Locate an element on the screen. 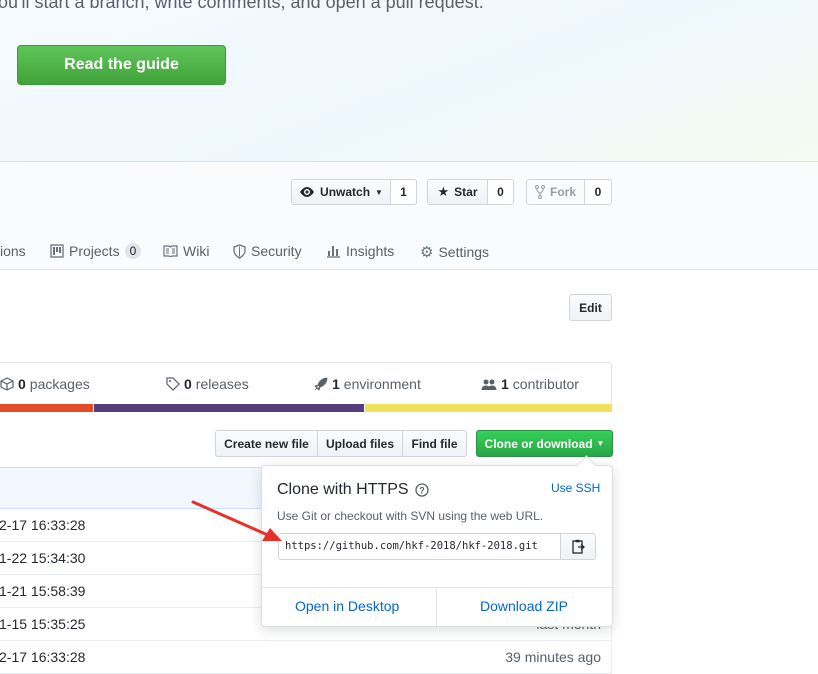 The image size is (818, 674). tab-insights: Insights is located at coordinates (360, 251).